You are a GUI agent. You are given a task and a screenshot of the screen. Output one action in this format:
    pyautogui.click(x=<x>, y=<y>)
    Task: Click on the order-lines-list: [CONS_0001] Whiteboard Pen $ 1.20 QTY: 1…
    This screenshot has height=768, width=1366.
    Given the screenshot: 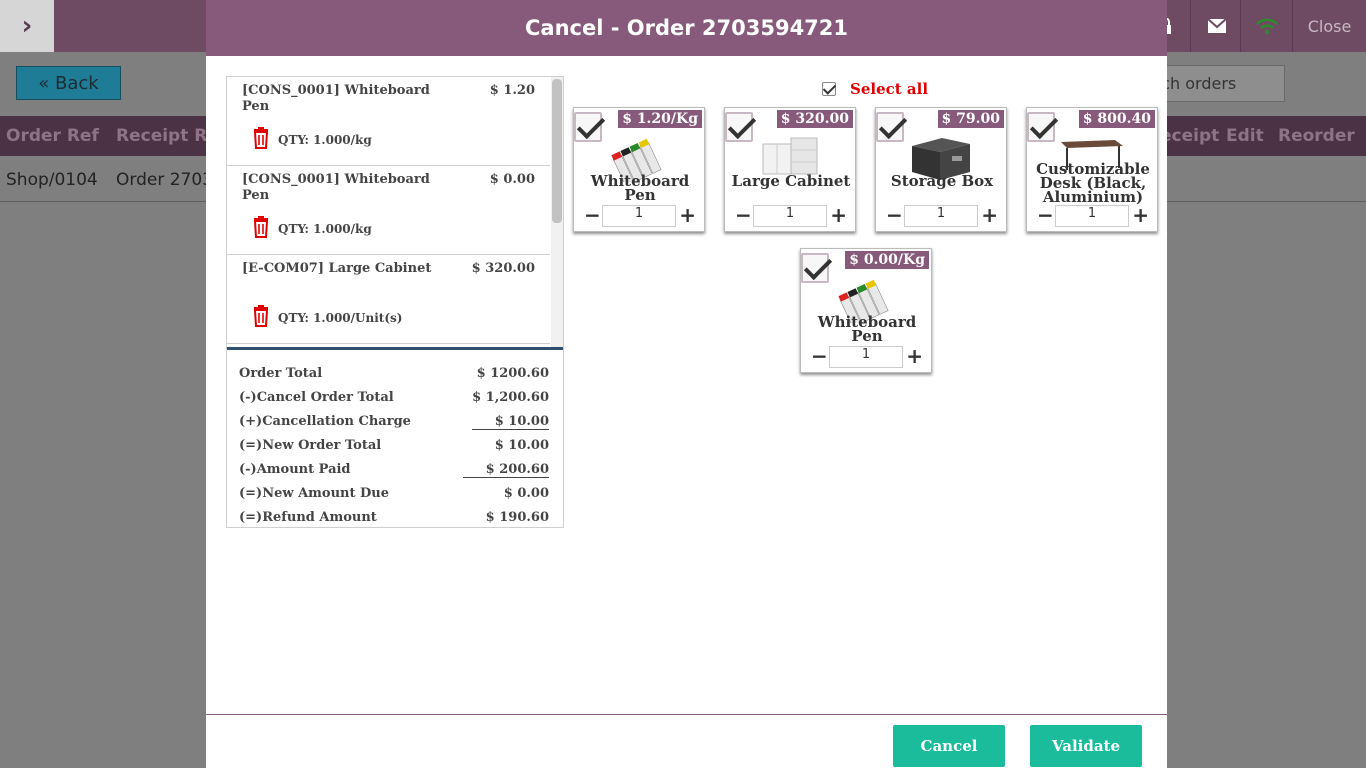 What is the action you would take?
    pyautogui.click(x=388, y=212)
    